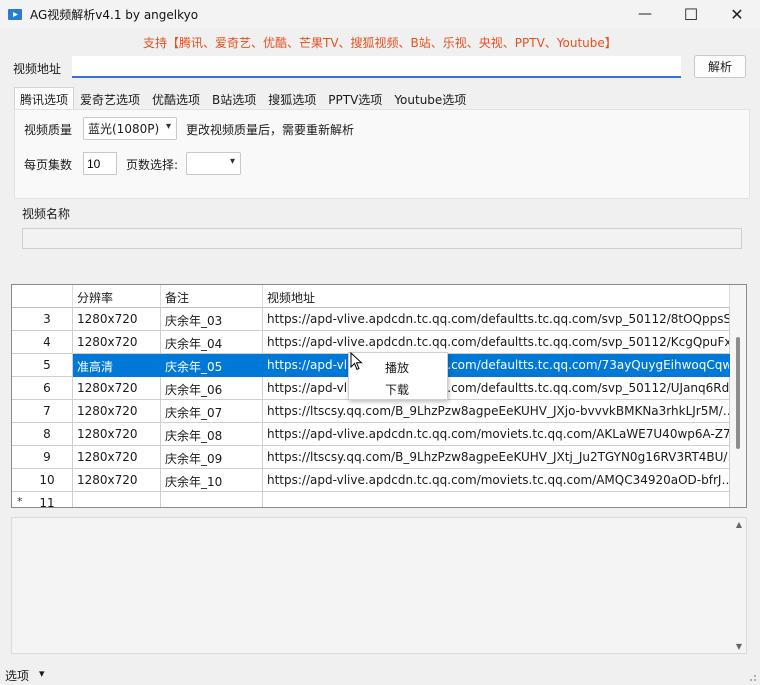 Image resolution: width=760 pixels, height=685 pixels. I want to click on video-quality-label: 视频质量, so click(48, 130).